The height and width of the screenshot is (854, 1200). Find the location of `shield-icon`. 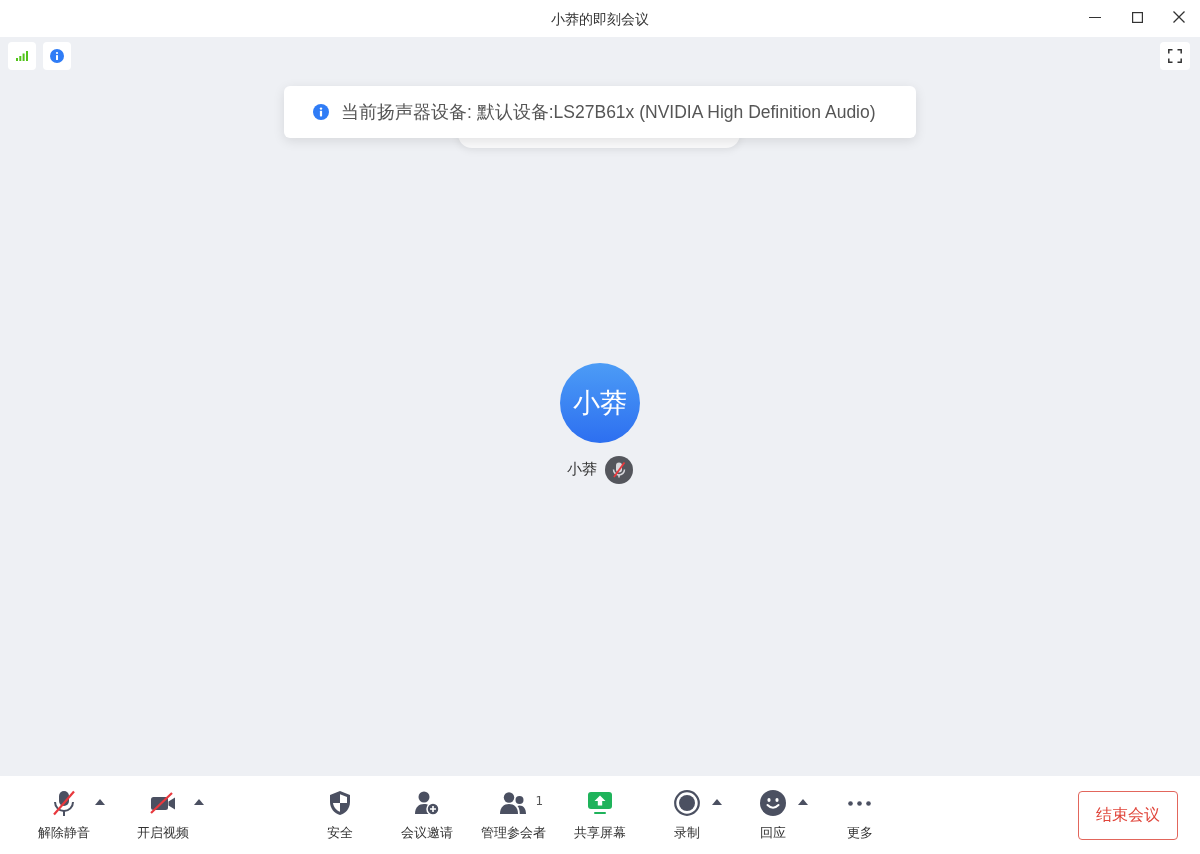

shield-icon is located at coordinates (340, 803).